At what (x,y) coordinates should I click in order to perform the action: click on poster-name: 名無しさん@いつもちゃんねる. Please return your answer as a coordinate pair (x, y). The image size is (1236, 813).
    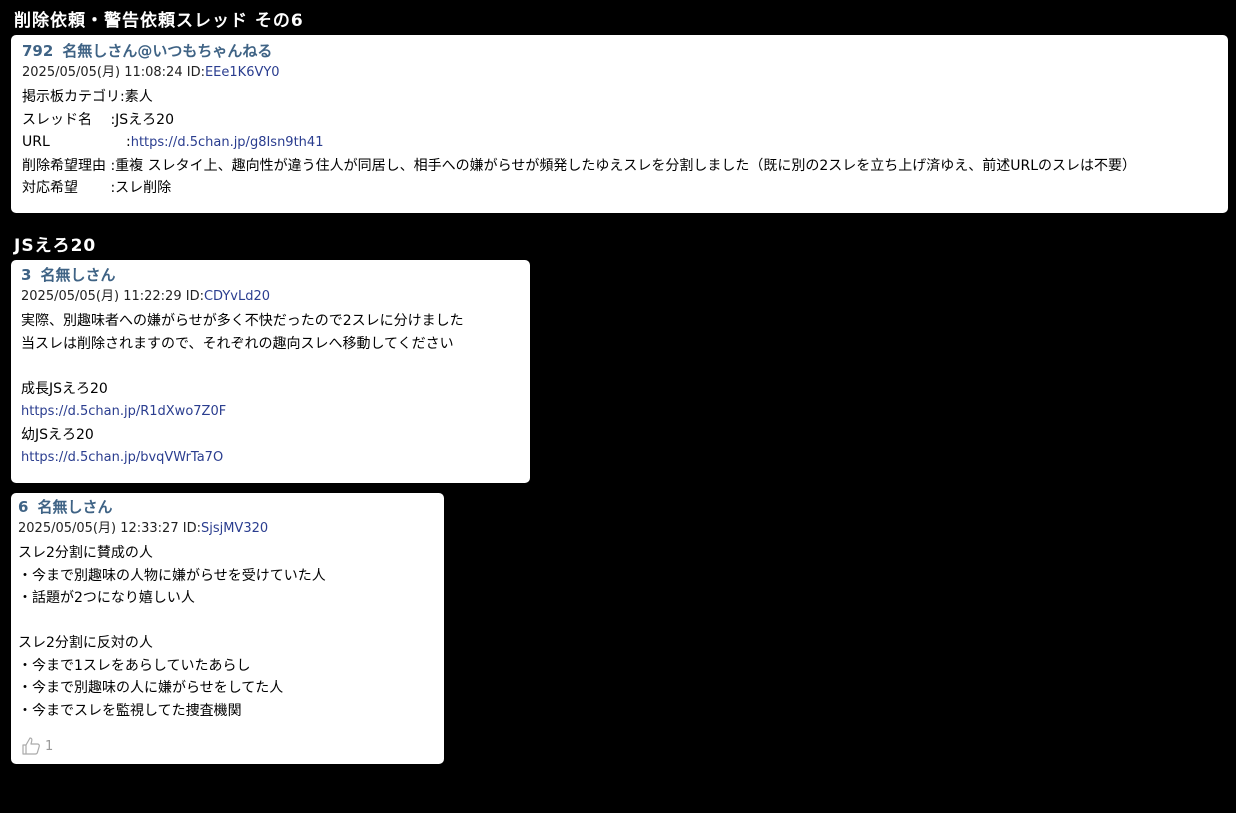
    Looking at the image, I should click on (167, 51).